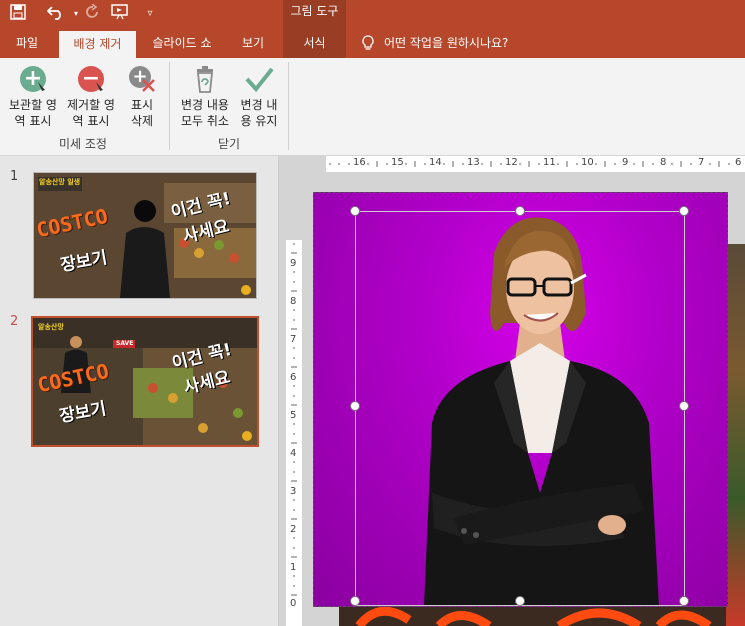 The image size is (745, 626). I want to click on slide1-small-label: 알송산망 일생, so click(60, 182).